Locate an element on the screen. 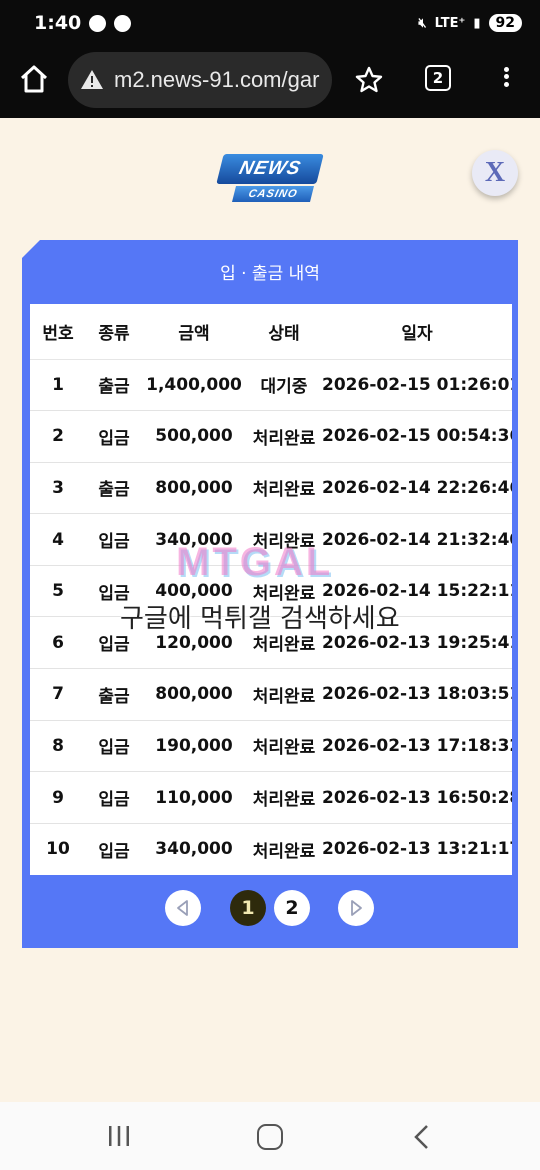 The image size is (540, 1170). logo-line1: NEWS is located at coordinates (270, 169).